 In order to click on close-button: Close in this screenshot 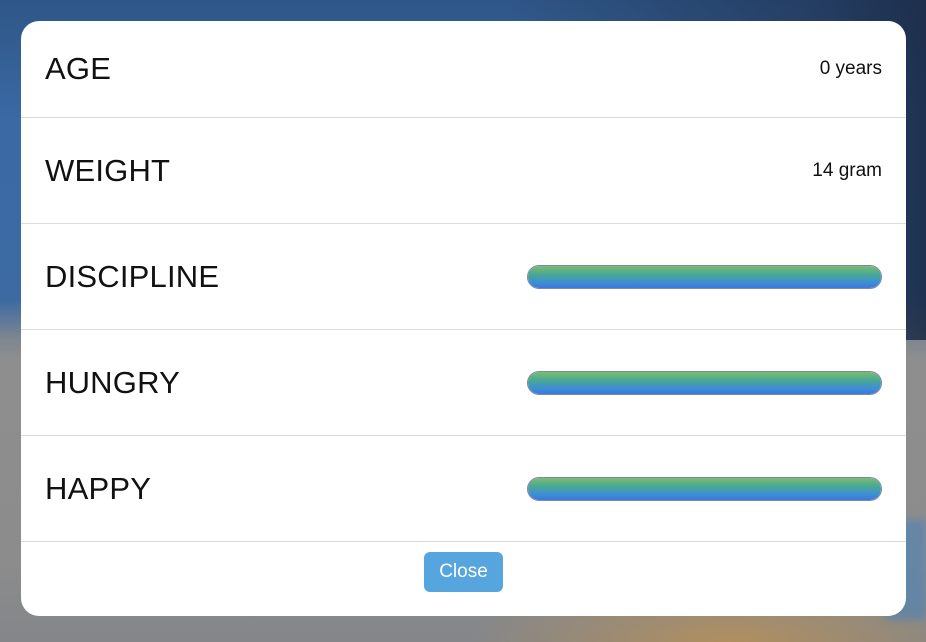, I will do `click(463, 572)`.